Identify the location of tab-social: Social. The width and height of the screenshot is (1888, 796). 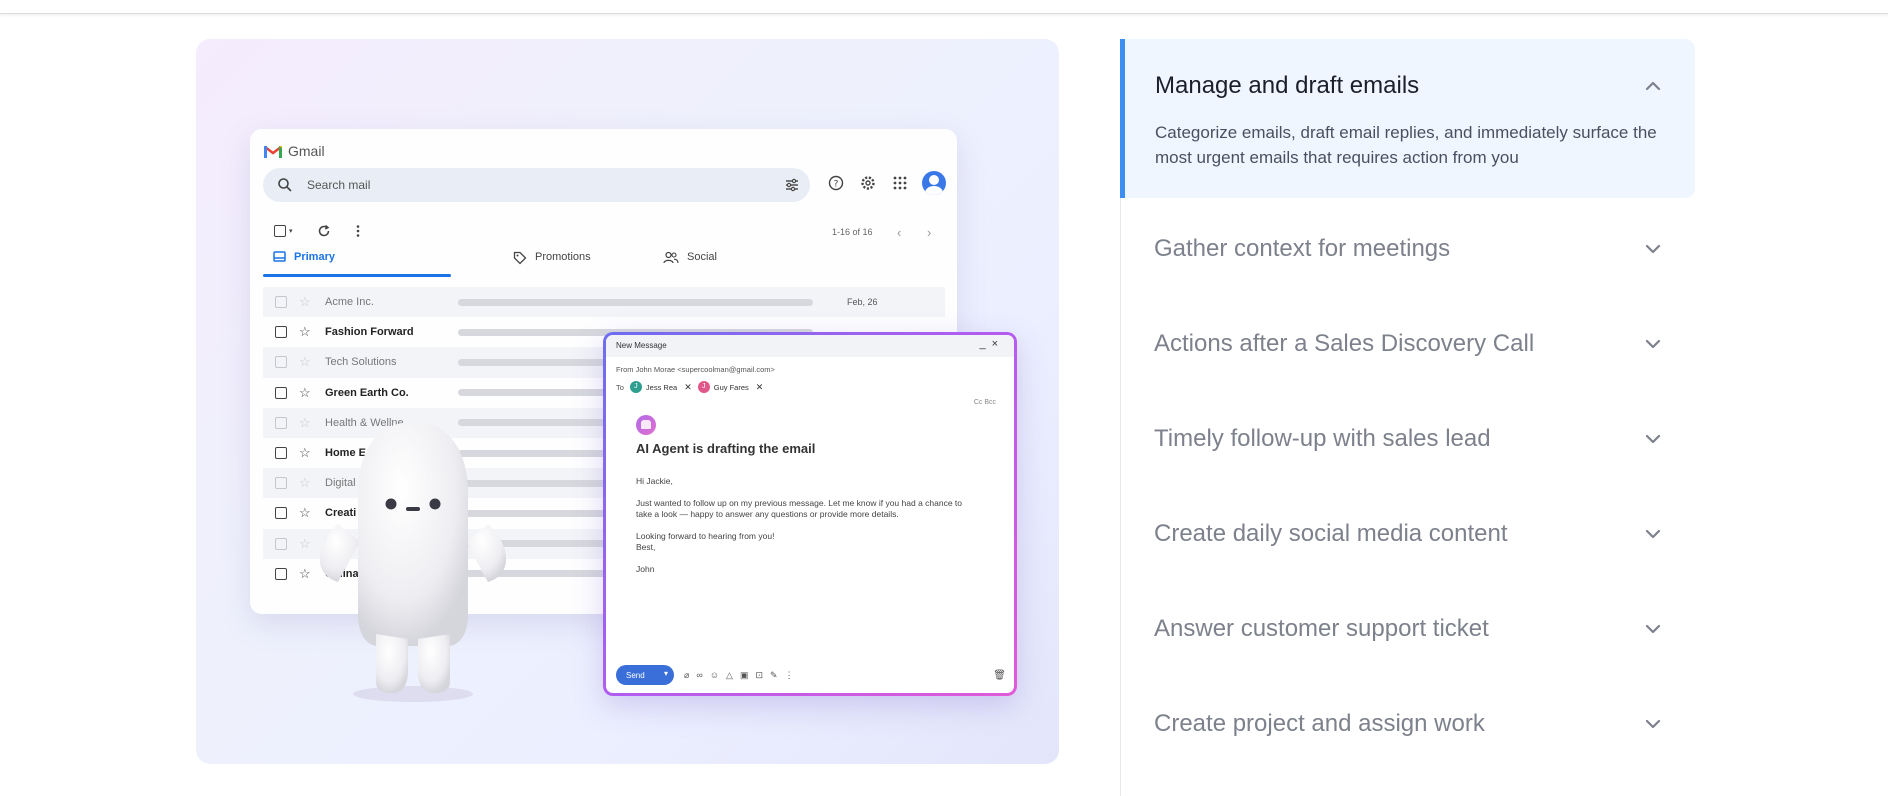
(690, 262).